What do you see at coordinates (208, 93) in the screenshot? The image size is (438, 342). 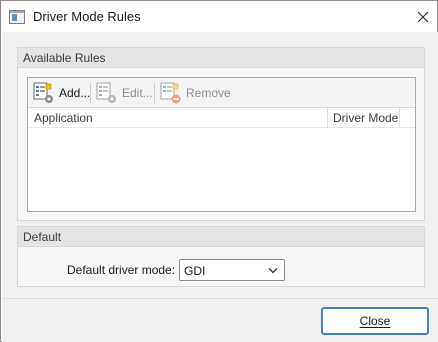 I see `remove-rule-label: Remove` at bounding box center [208, 93].